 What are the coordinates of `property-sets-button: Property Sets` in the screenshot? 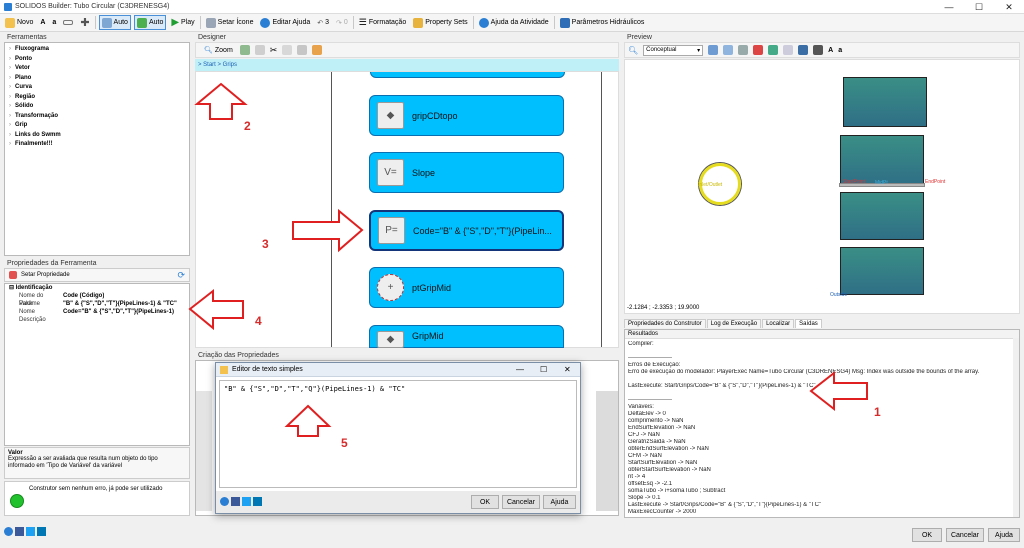 It's located at (440, 22).